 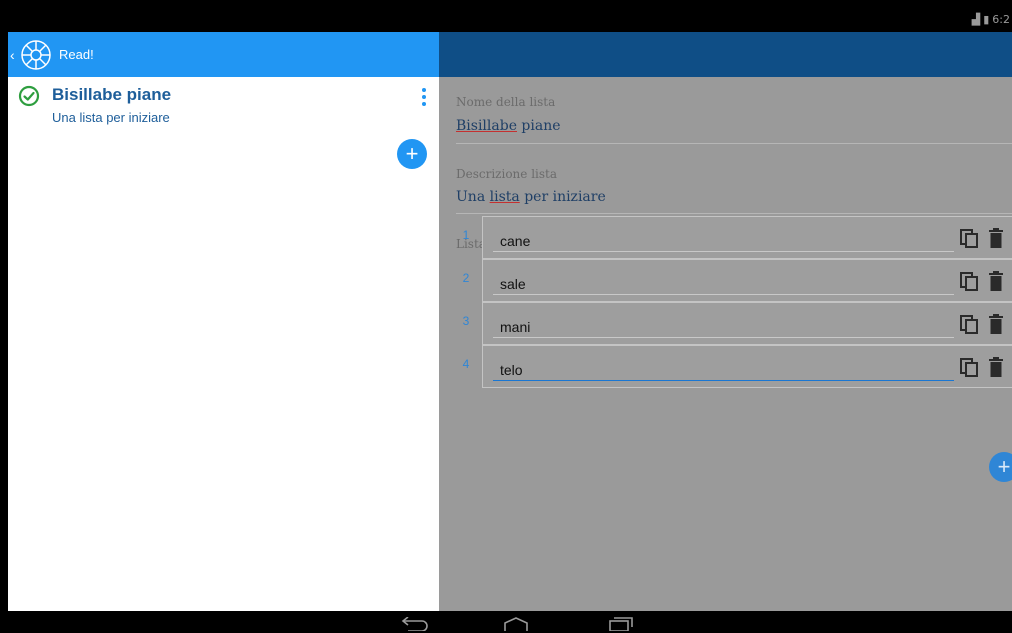 I want to click on description-field-line, so click(x=734, y=213).